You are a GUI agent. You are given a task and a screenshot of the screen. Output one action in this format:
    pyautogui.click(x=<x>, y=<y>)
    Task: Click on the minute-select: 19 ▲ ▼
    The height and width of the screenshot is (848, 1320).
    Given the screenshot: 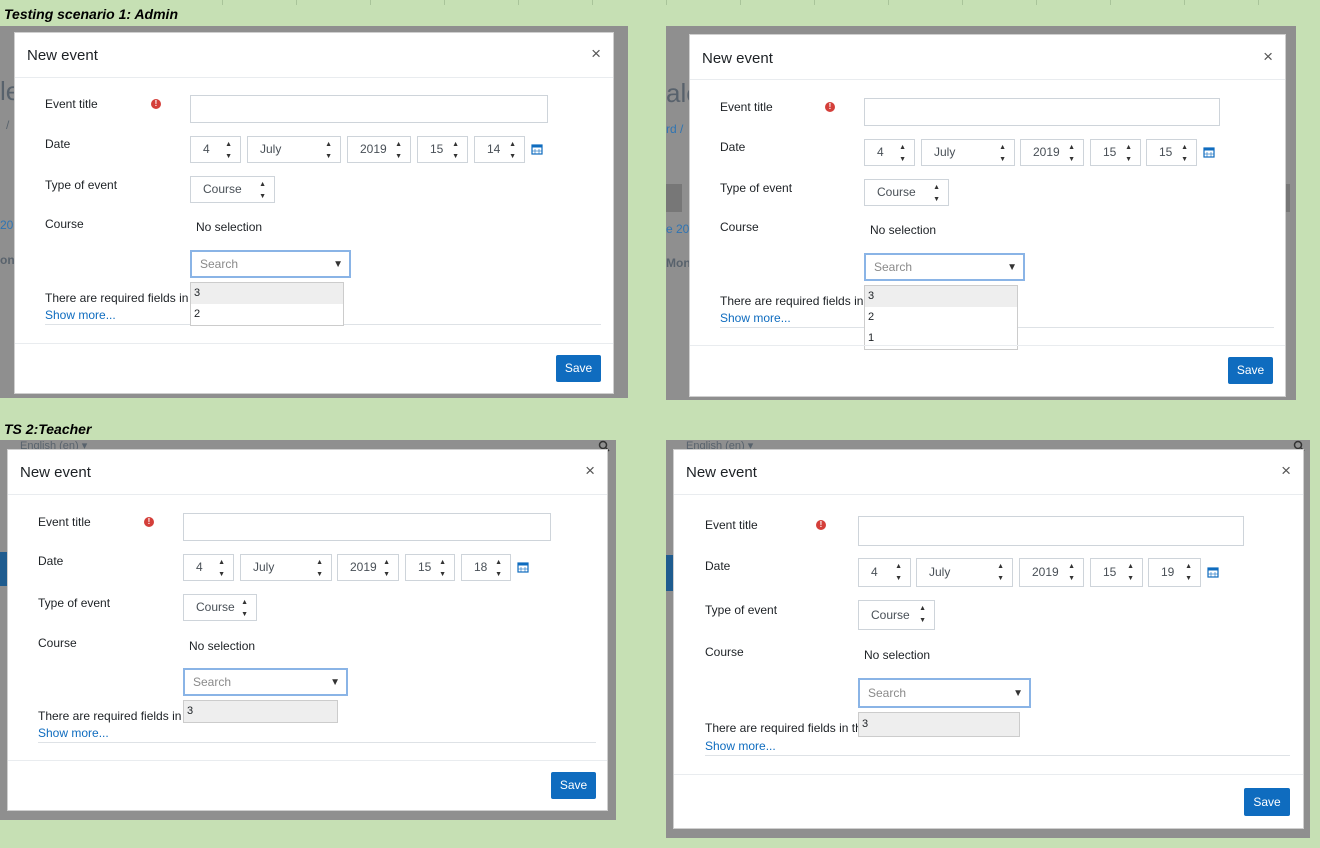 What is the action you would take?
    pyautogui.click(x=1174, y=572)
    